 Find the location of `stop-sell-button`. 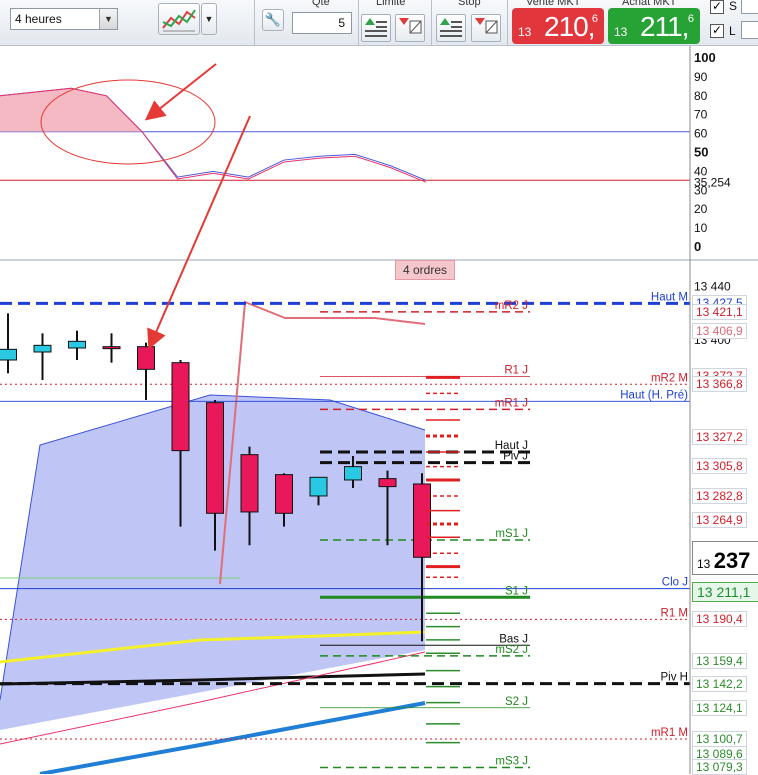

stop-sell-button is located at coordinates (486, 28).